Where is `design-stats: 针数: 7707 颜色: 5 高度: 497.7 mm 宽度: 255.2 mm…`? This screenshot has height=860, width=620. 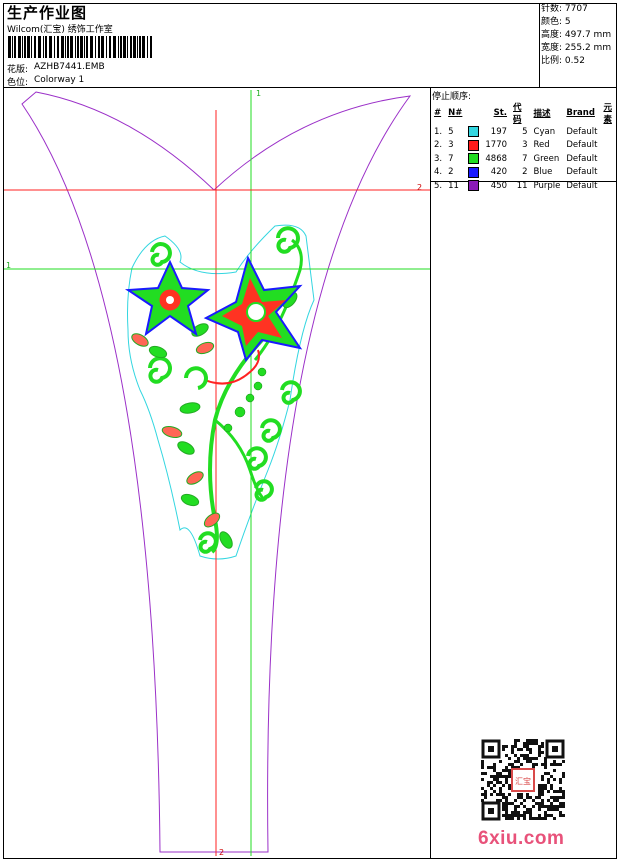 design-stats: 针数: 7707 颜色: 5 高度: 497.7 mm 宽度: 255.2 mm… is located at coordinates (576, 35).